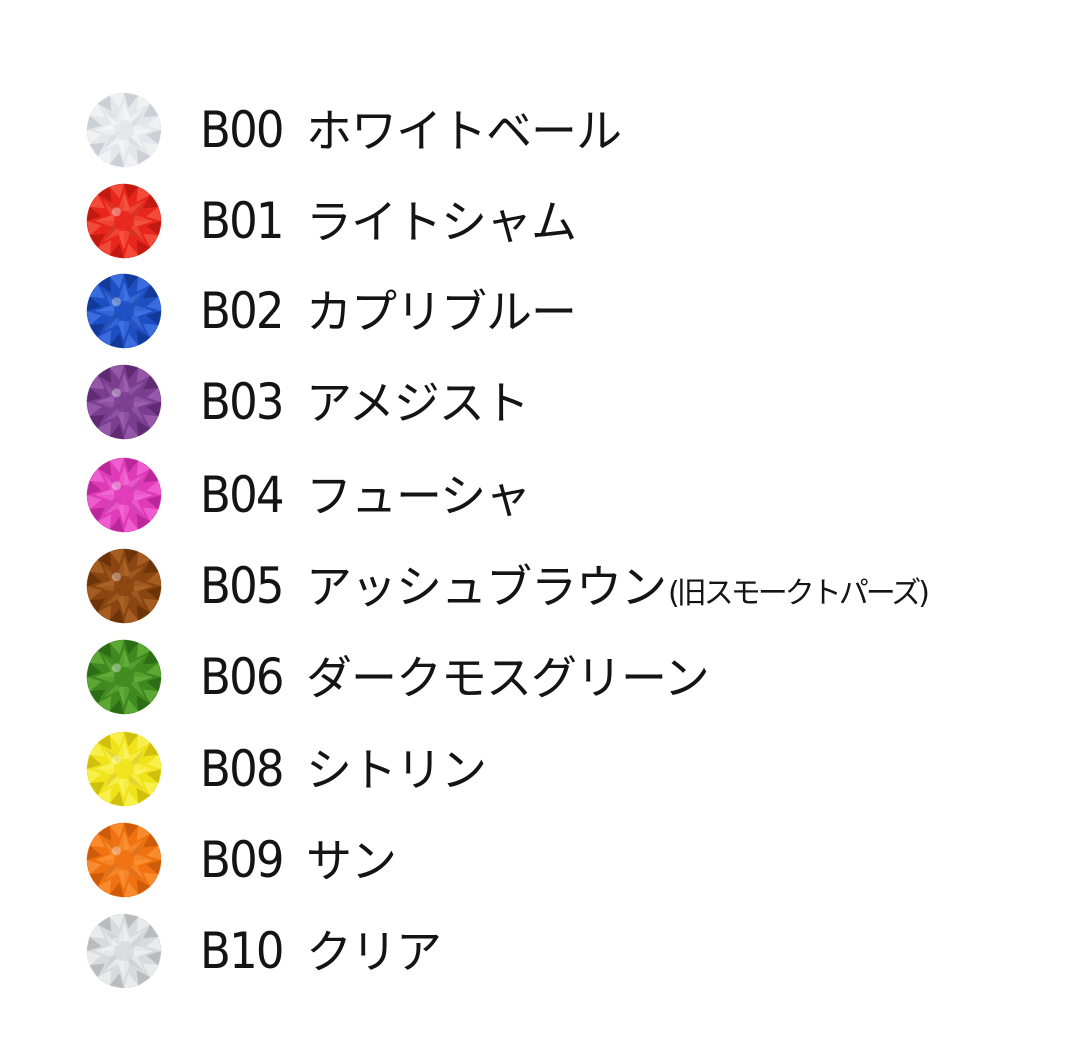  Describe the element at coordinates (441, 222) in the screenshot. I see `swatch-name: ライトシャム` at that location.